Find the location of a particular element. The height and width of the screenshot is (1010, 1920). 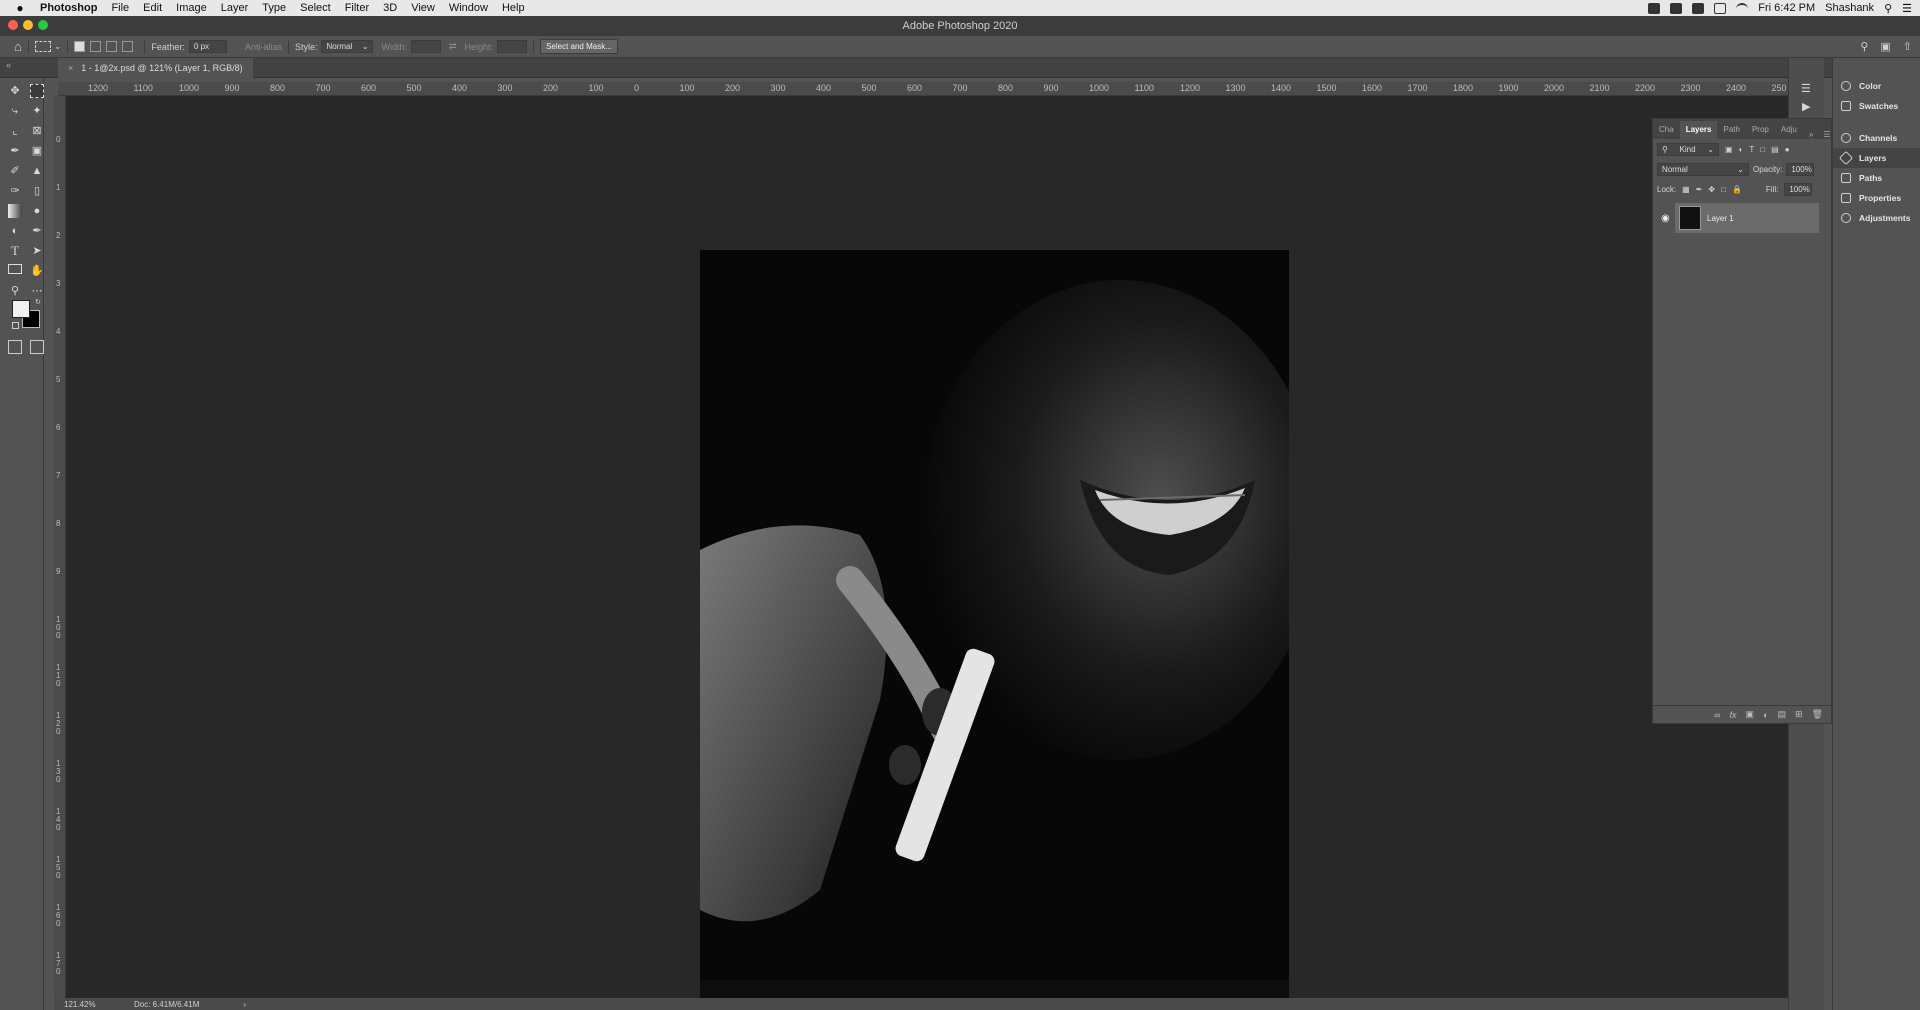

feather-input: 0 px is located at coordinates (207, 46).